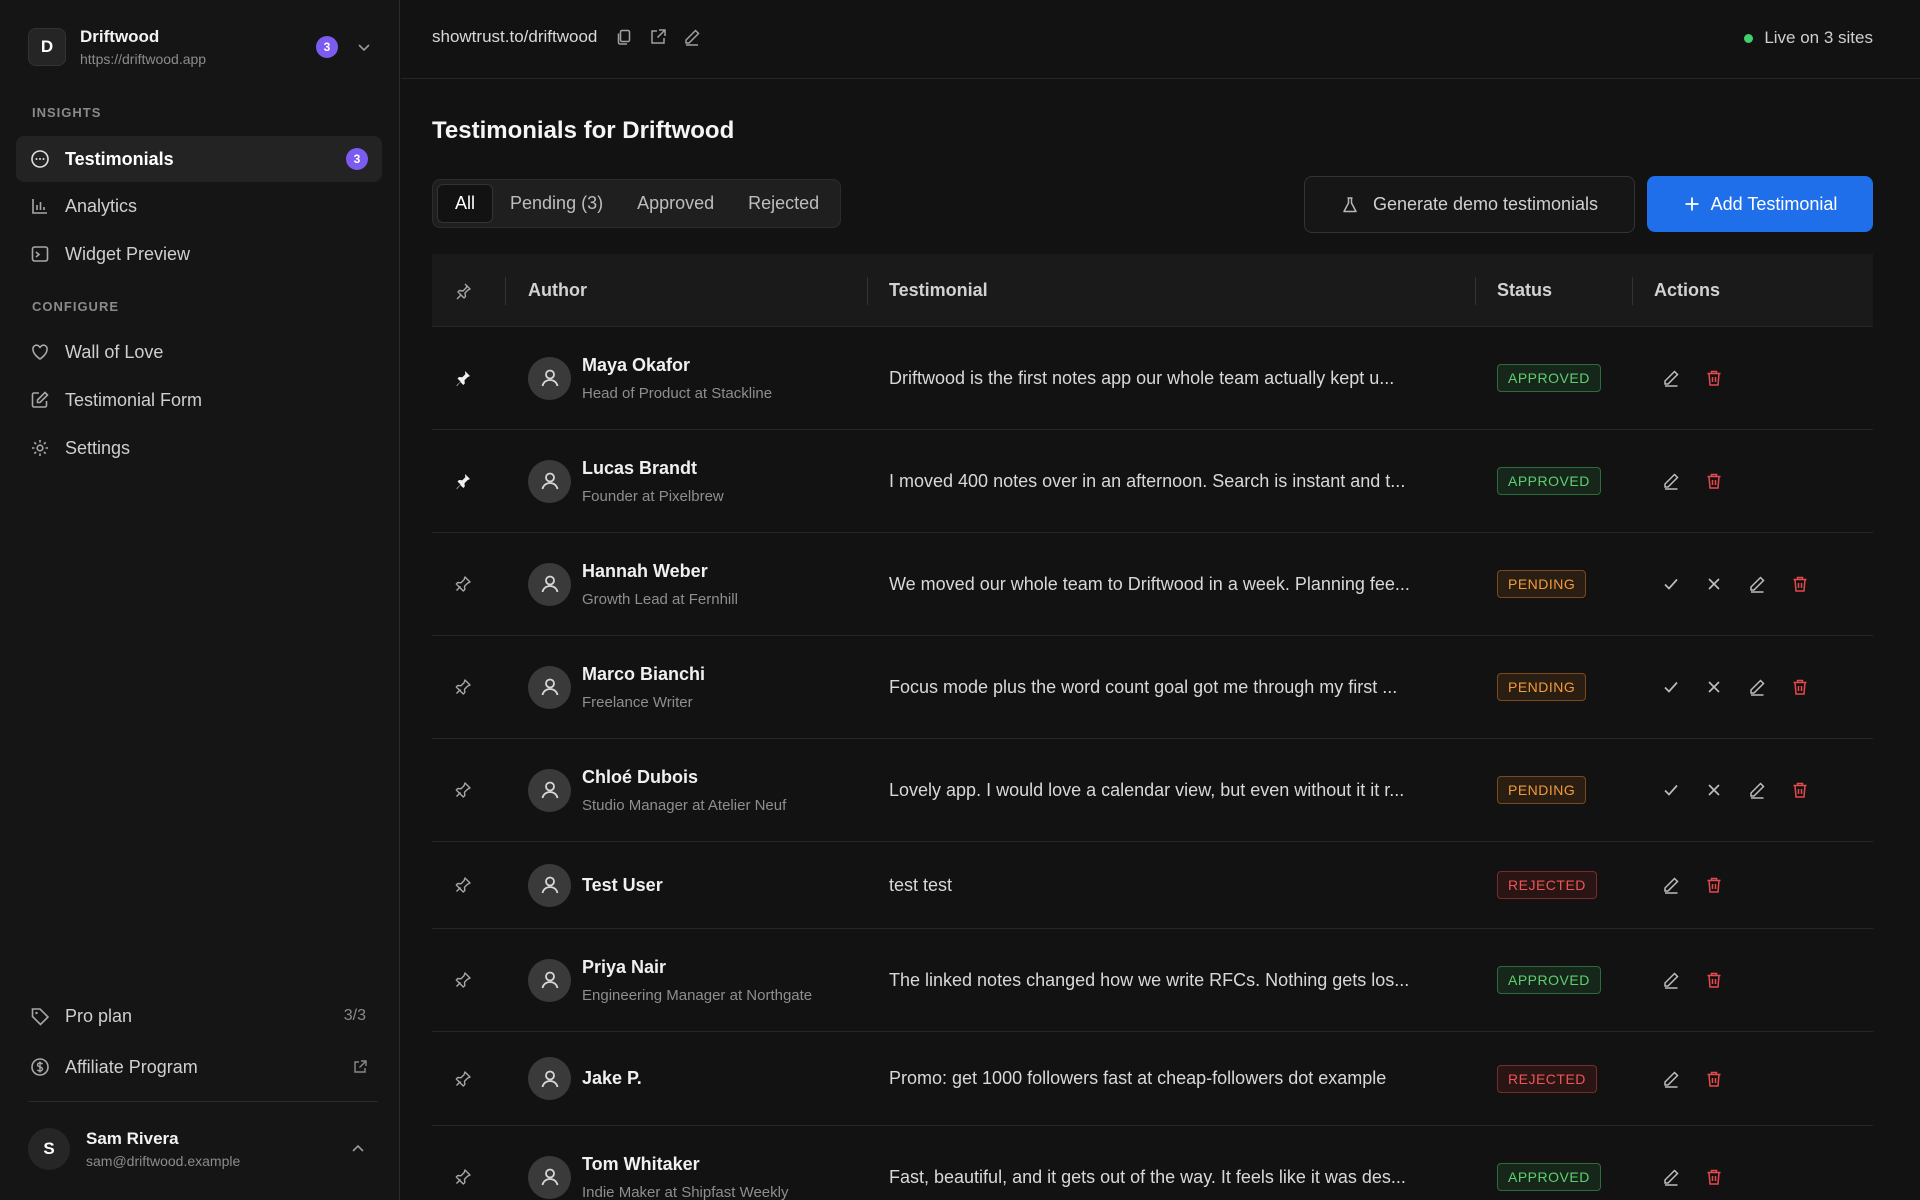 Image resolution: width=1920 pixels, height=1200 pixels. I want to click on share-url: showtrust.to/driftwood, so click(514, 37).